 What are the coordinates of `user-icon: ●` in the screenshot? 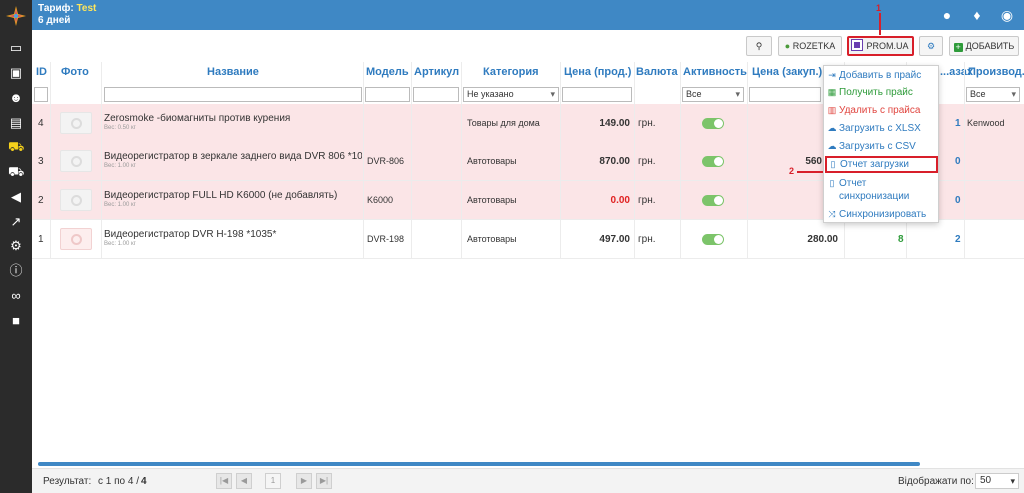 It's located at (947, 15).